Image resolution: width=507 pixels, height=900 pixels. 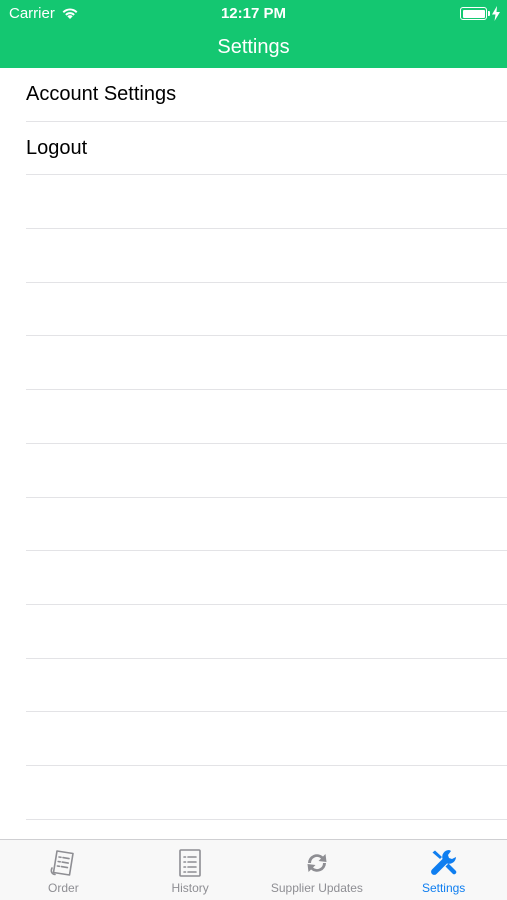 I want to click on wrench-screwdriver-icon, so click(x=443, y=862).